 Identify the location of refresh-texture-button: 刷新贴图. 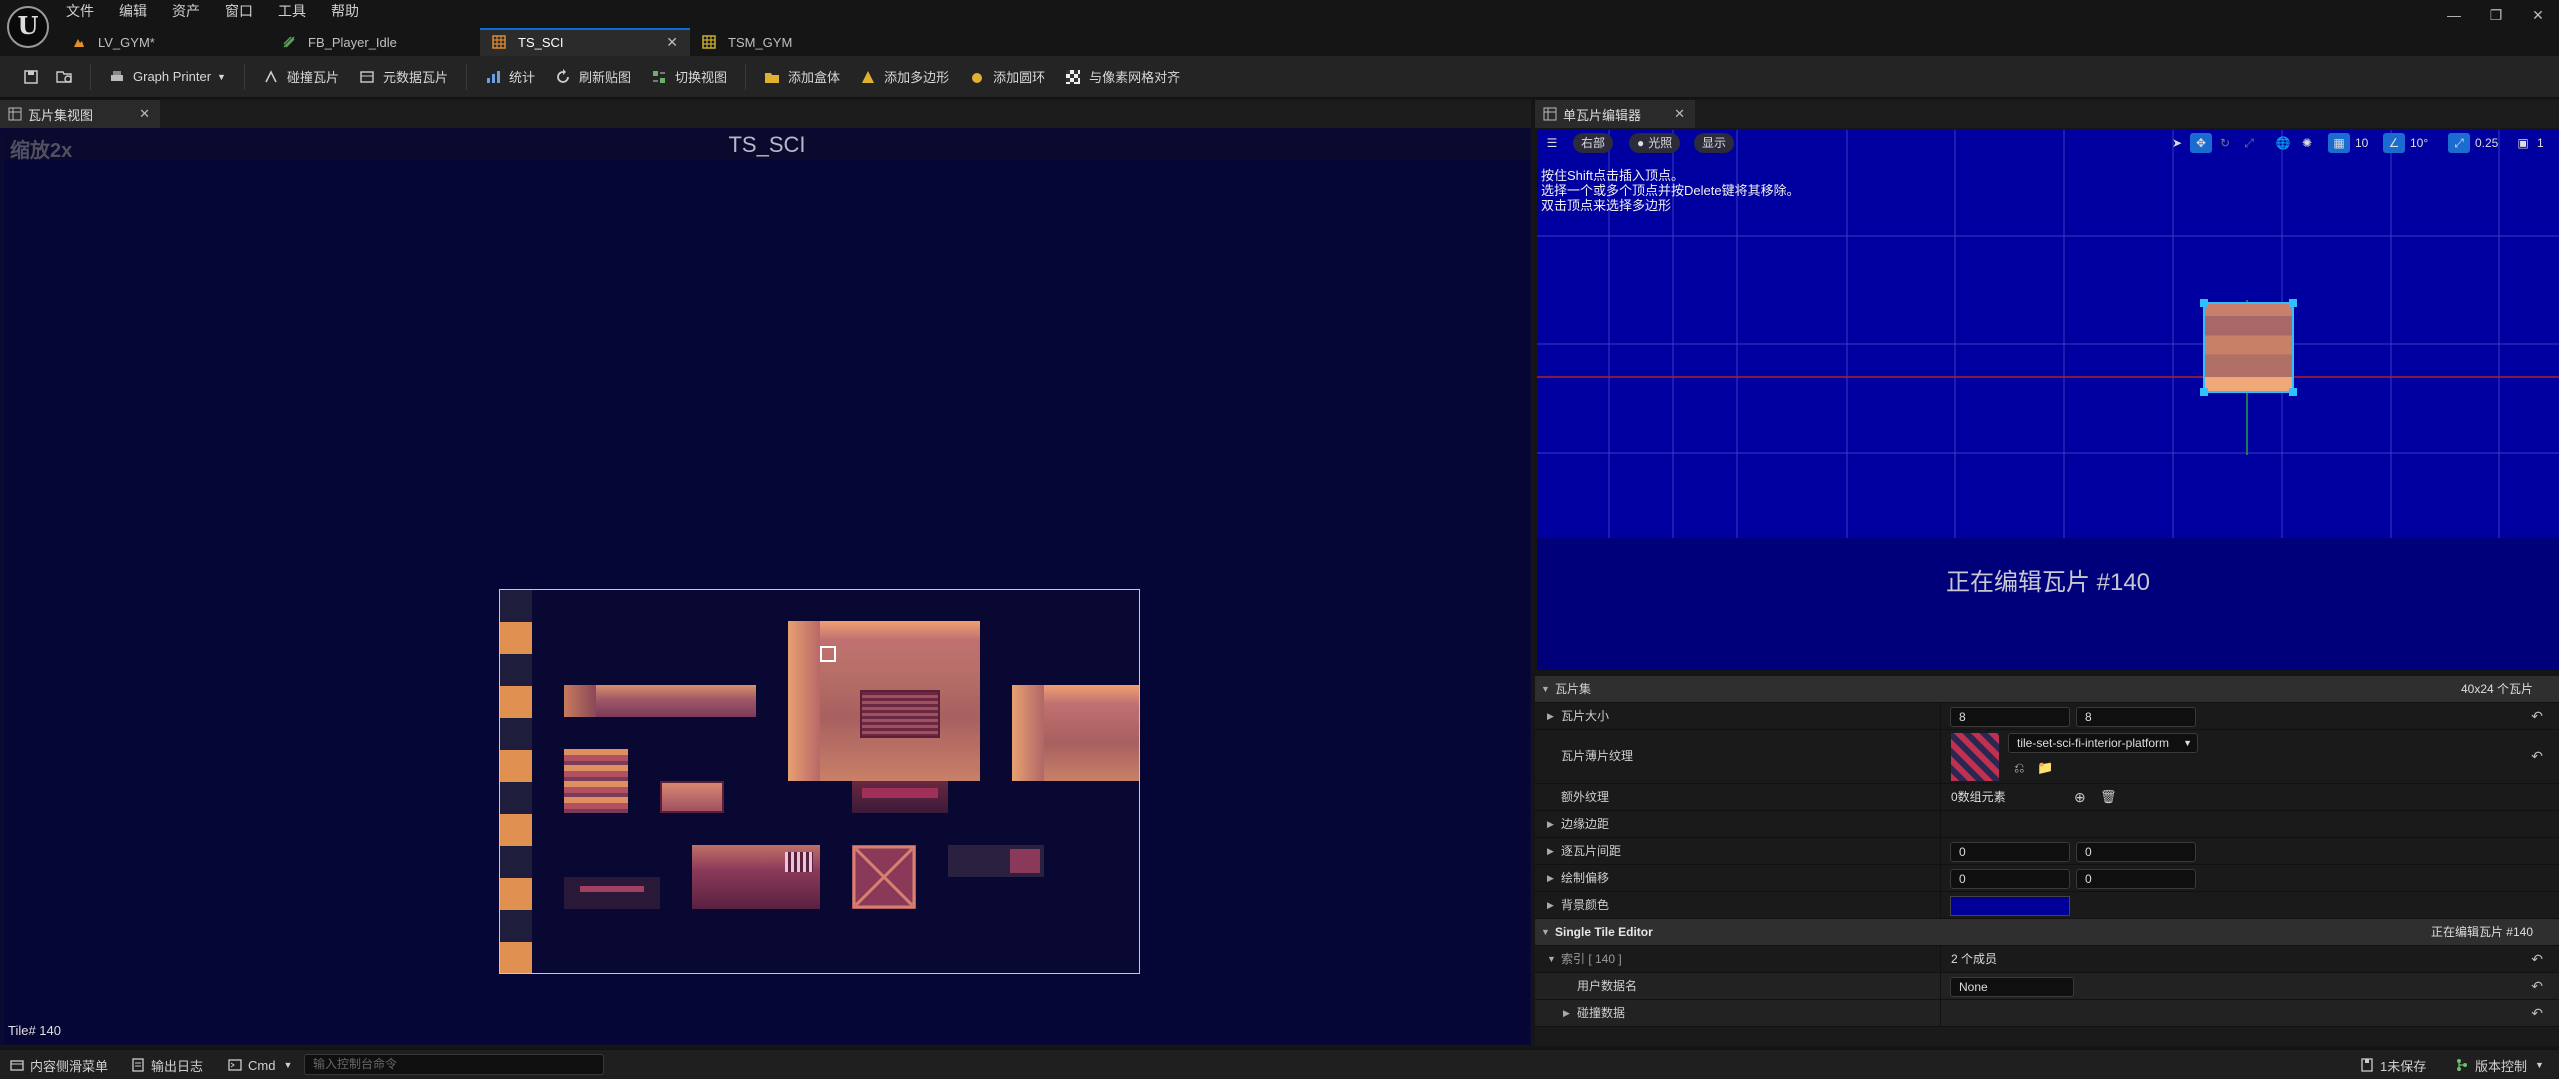
(593, 77).